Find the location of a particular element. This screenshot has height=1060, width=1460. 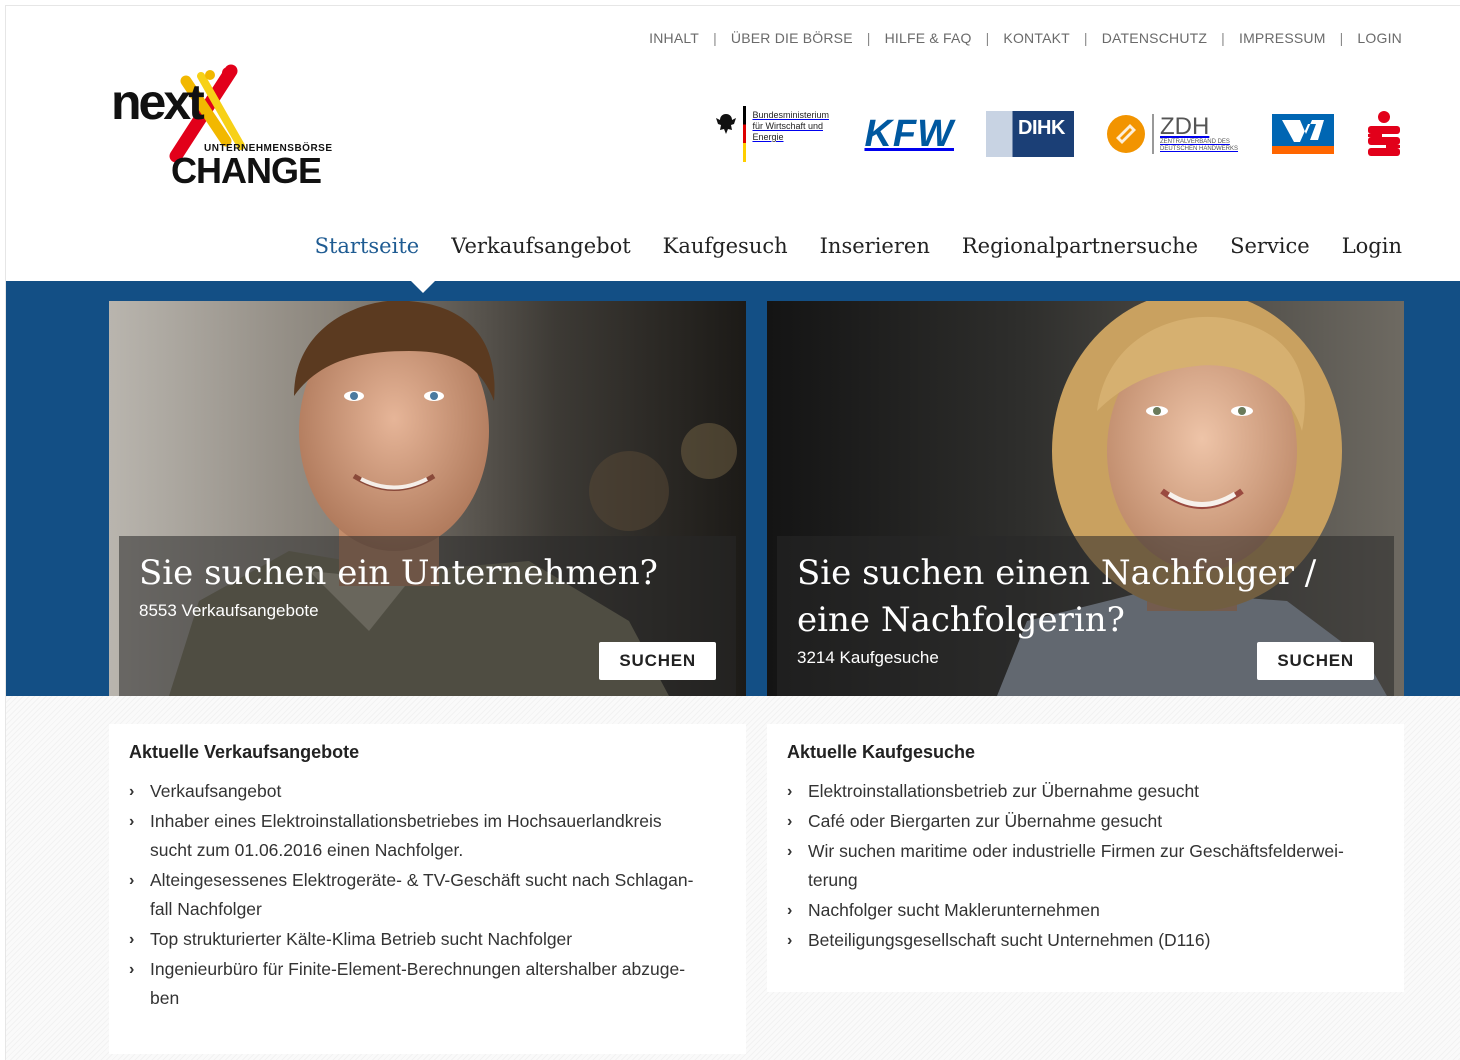

nav-verkaufsangebot: Verkaufsangebot is located at coordinates (540, 246).